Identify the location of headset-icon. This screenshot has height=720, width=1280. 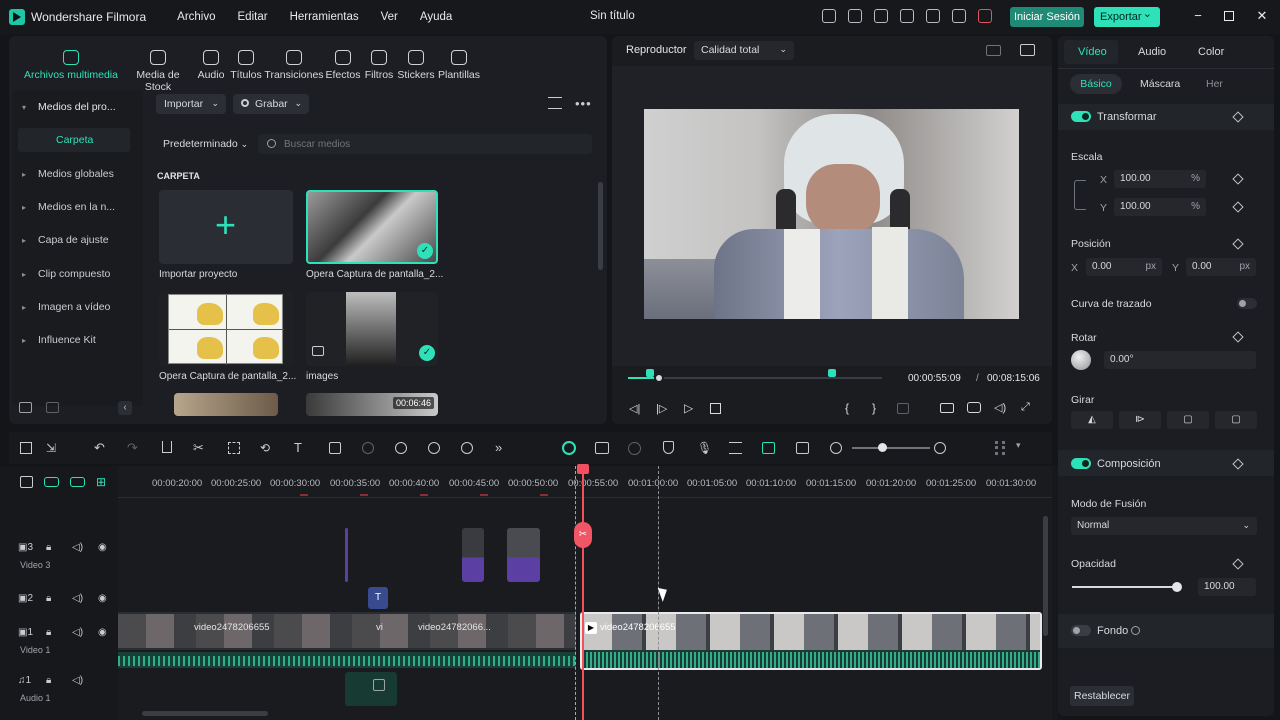
(959, 16).